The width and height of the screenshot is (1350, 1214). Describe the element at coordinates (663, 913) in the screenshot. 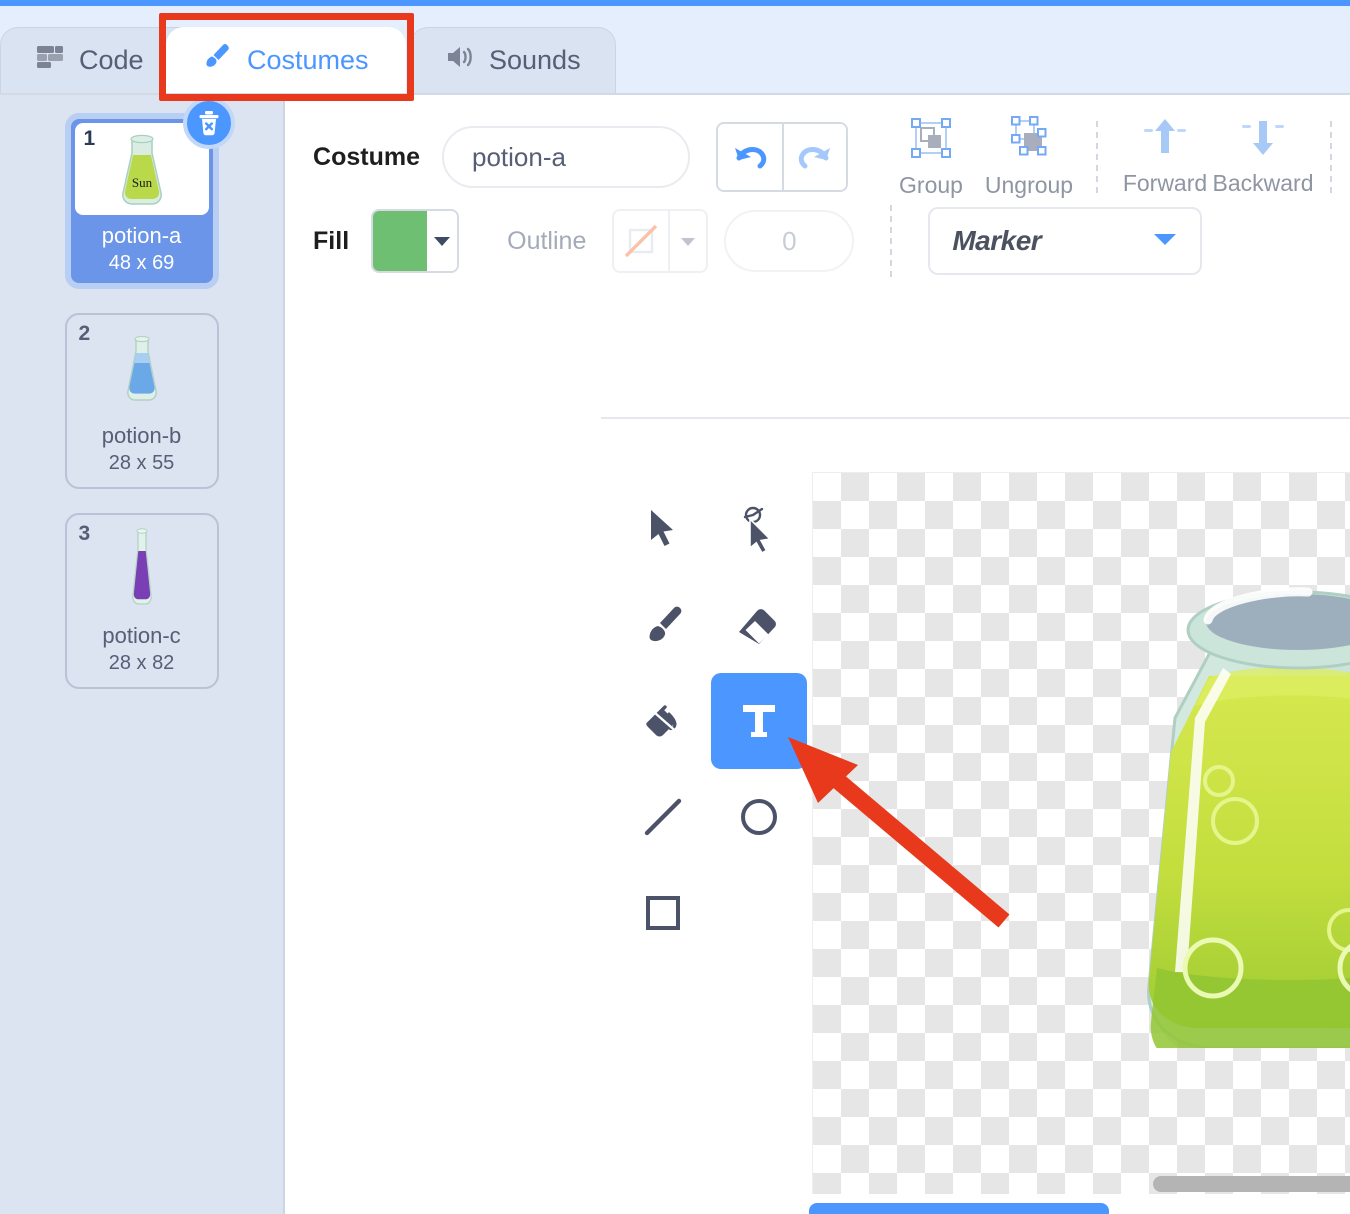

I see `tool-rectangle` at that location.